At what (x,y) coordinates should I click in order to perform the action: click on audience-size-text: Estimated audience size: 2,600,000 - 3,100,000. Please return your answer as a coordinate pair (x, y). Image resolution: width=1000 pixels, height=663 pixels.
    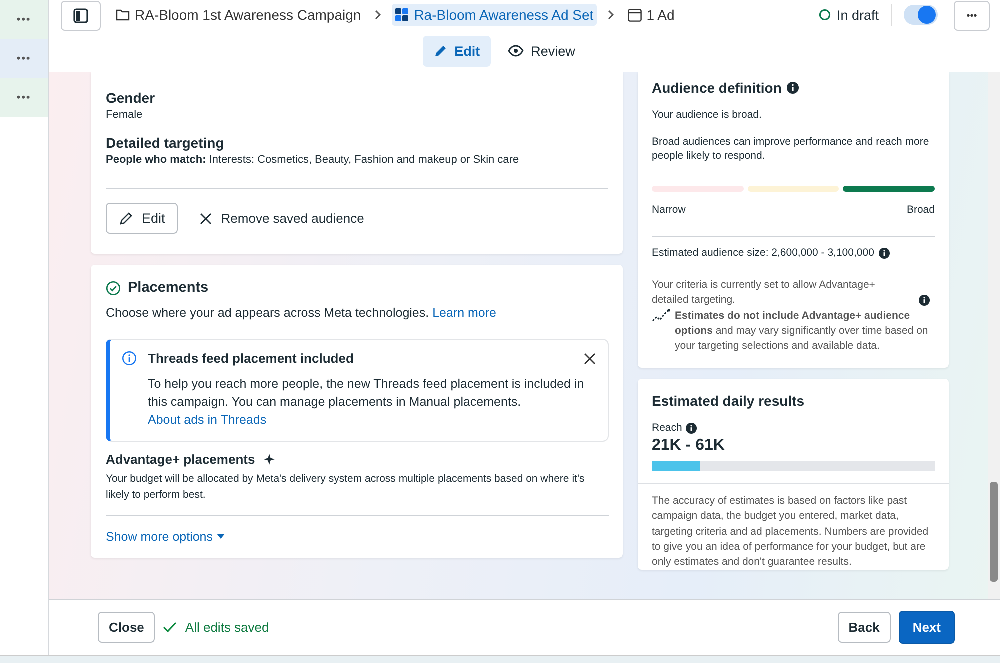
    Looking at the image, I should click on (763, 253).